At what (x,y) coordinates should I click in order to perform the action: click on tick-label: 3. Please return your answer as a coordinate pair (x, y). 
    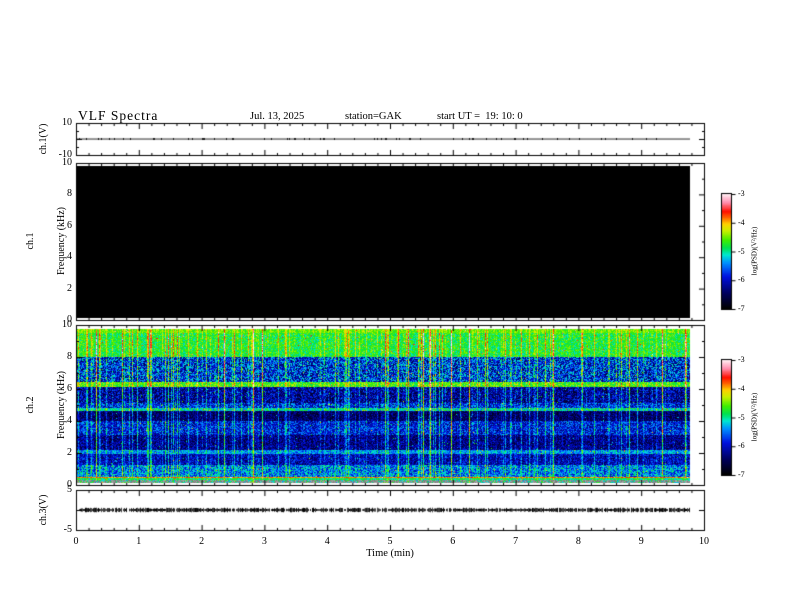
    Looking at the image, I should click on (264, 541).